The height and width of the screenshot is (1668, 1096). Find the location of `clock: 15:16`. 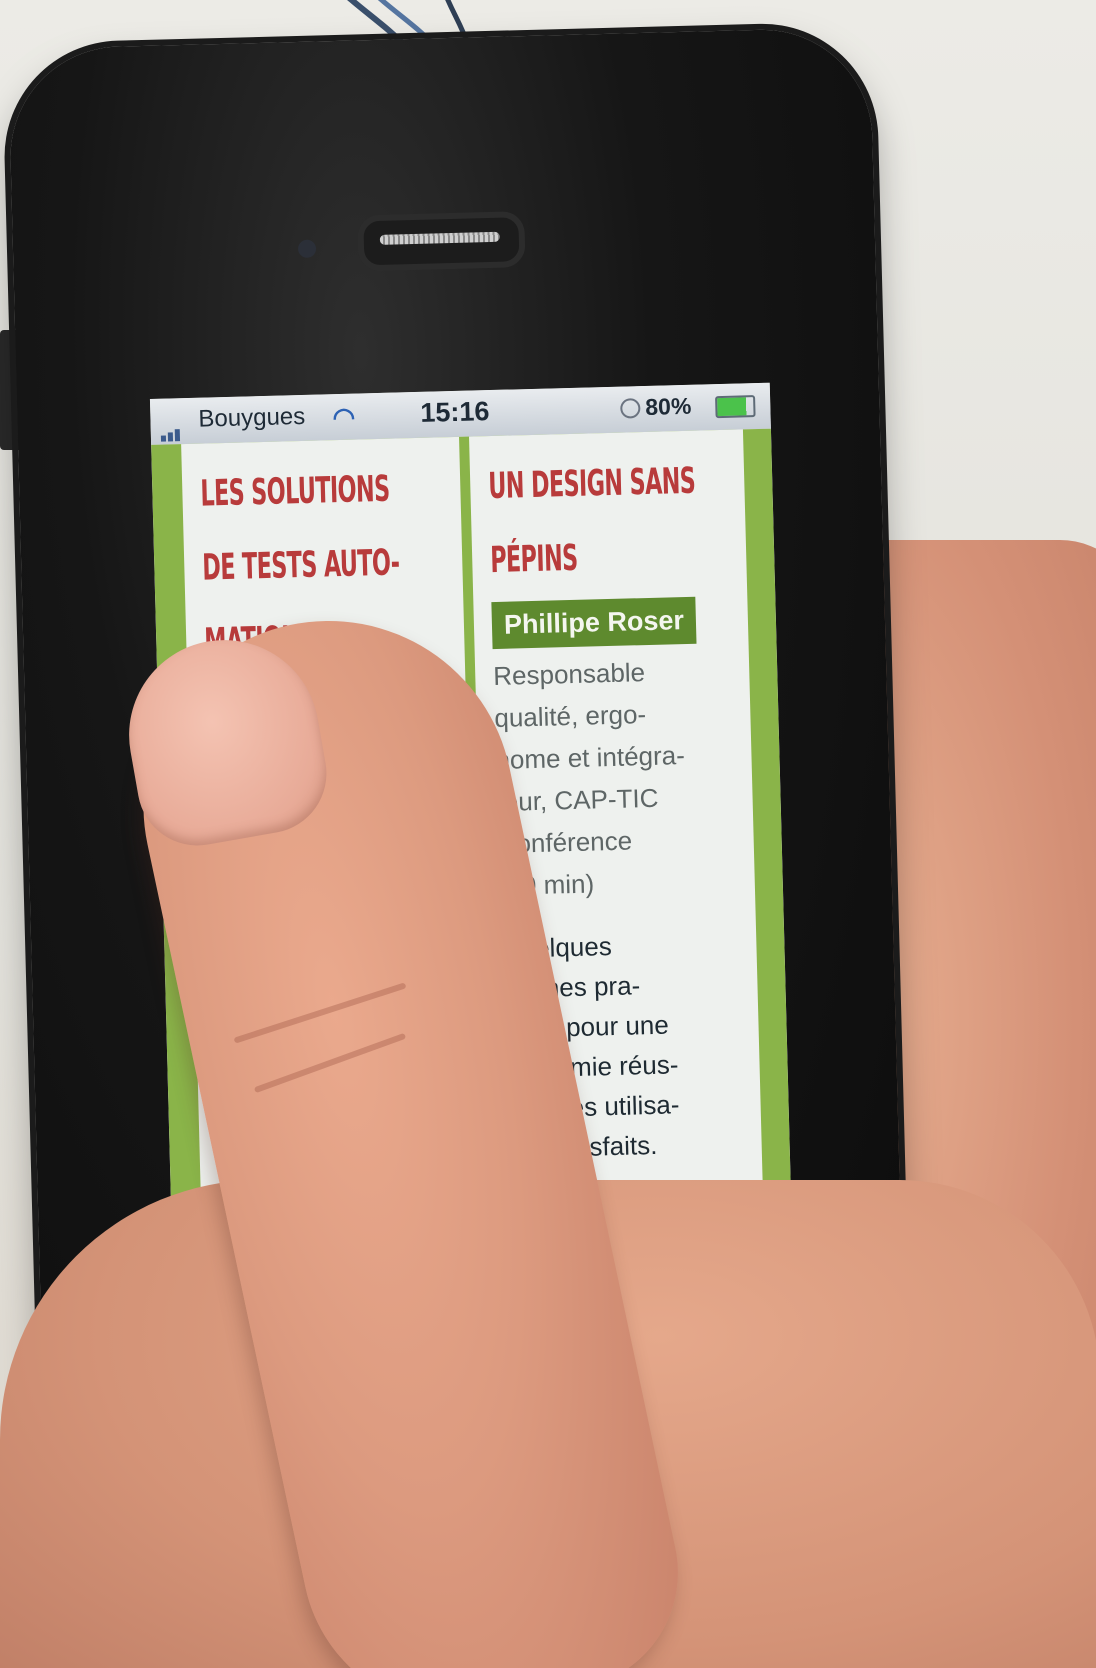

clock: 15:16 is located at coordinates (454, 412).